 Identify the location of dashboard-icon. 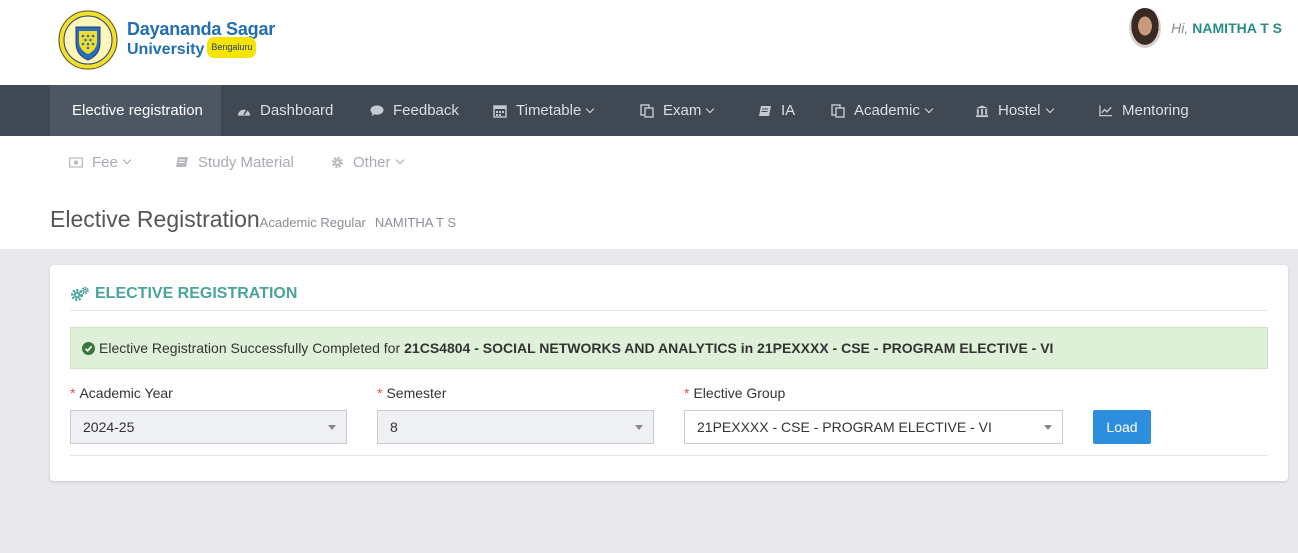
(244, 111).